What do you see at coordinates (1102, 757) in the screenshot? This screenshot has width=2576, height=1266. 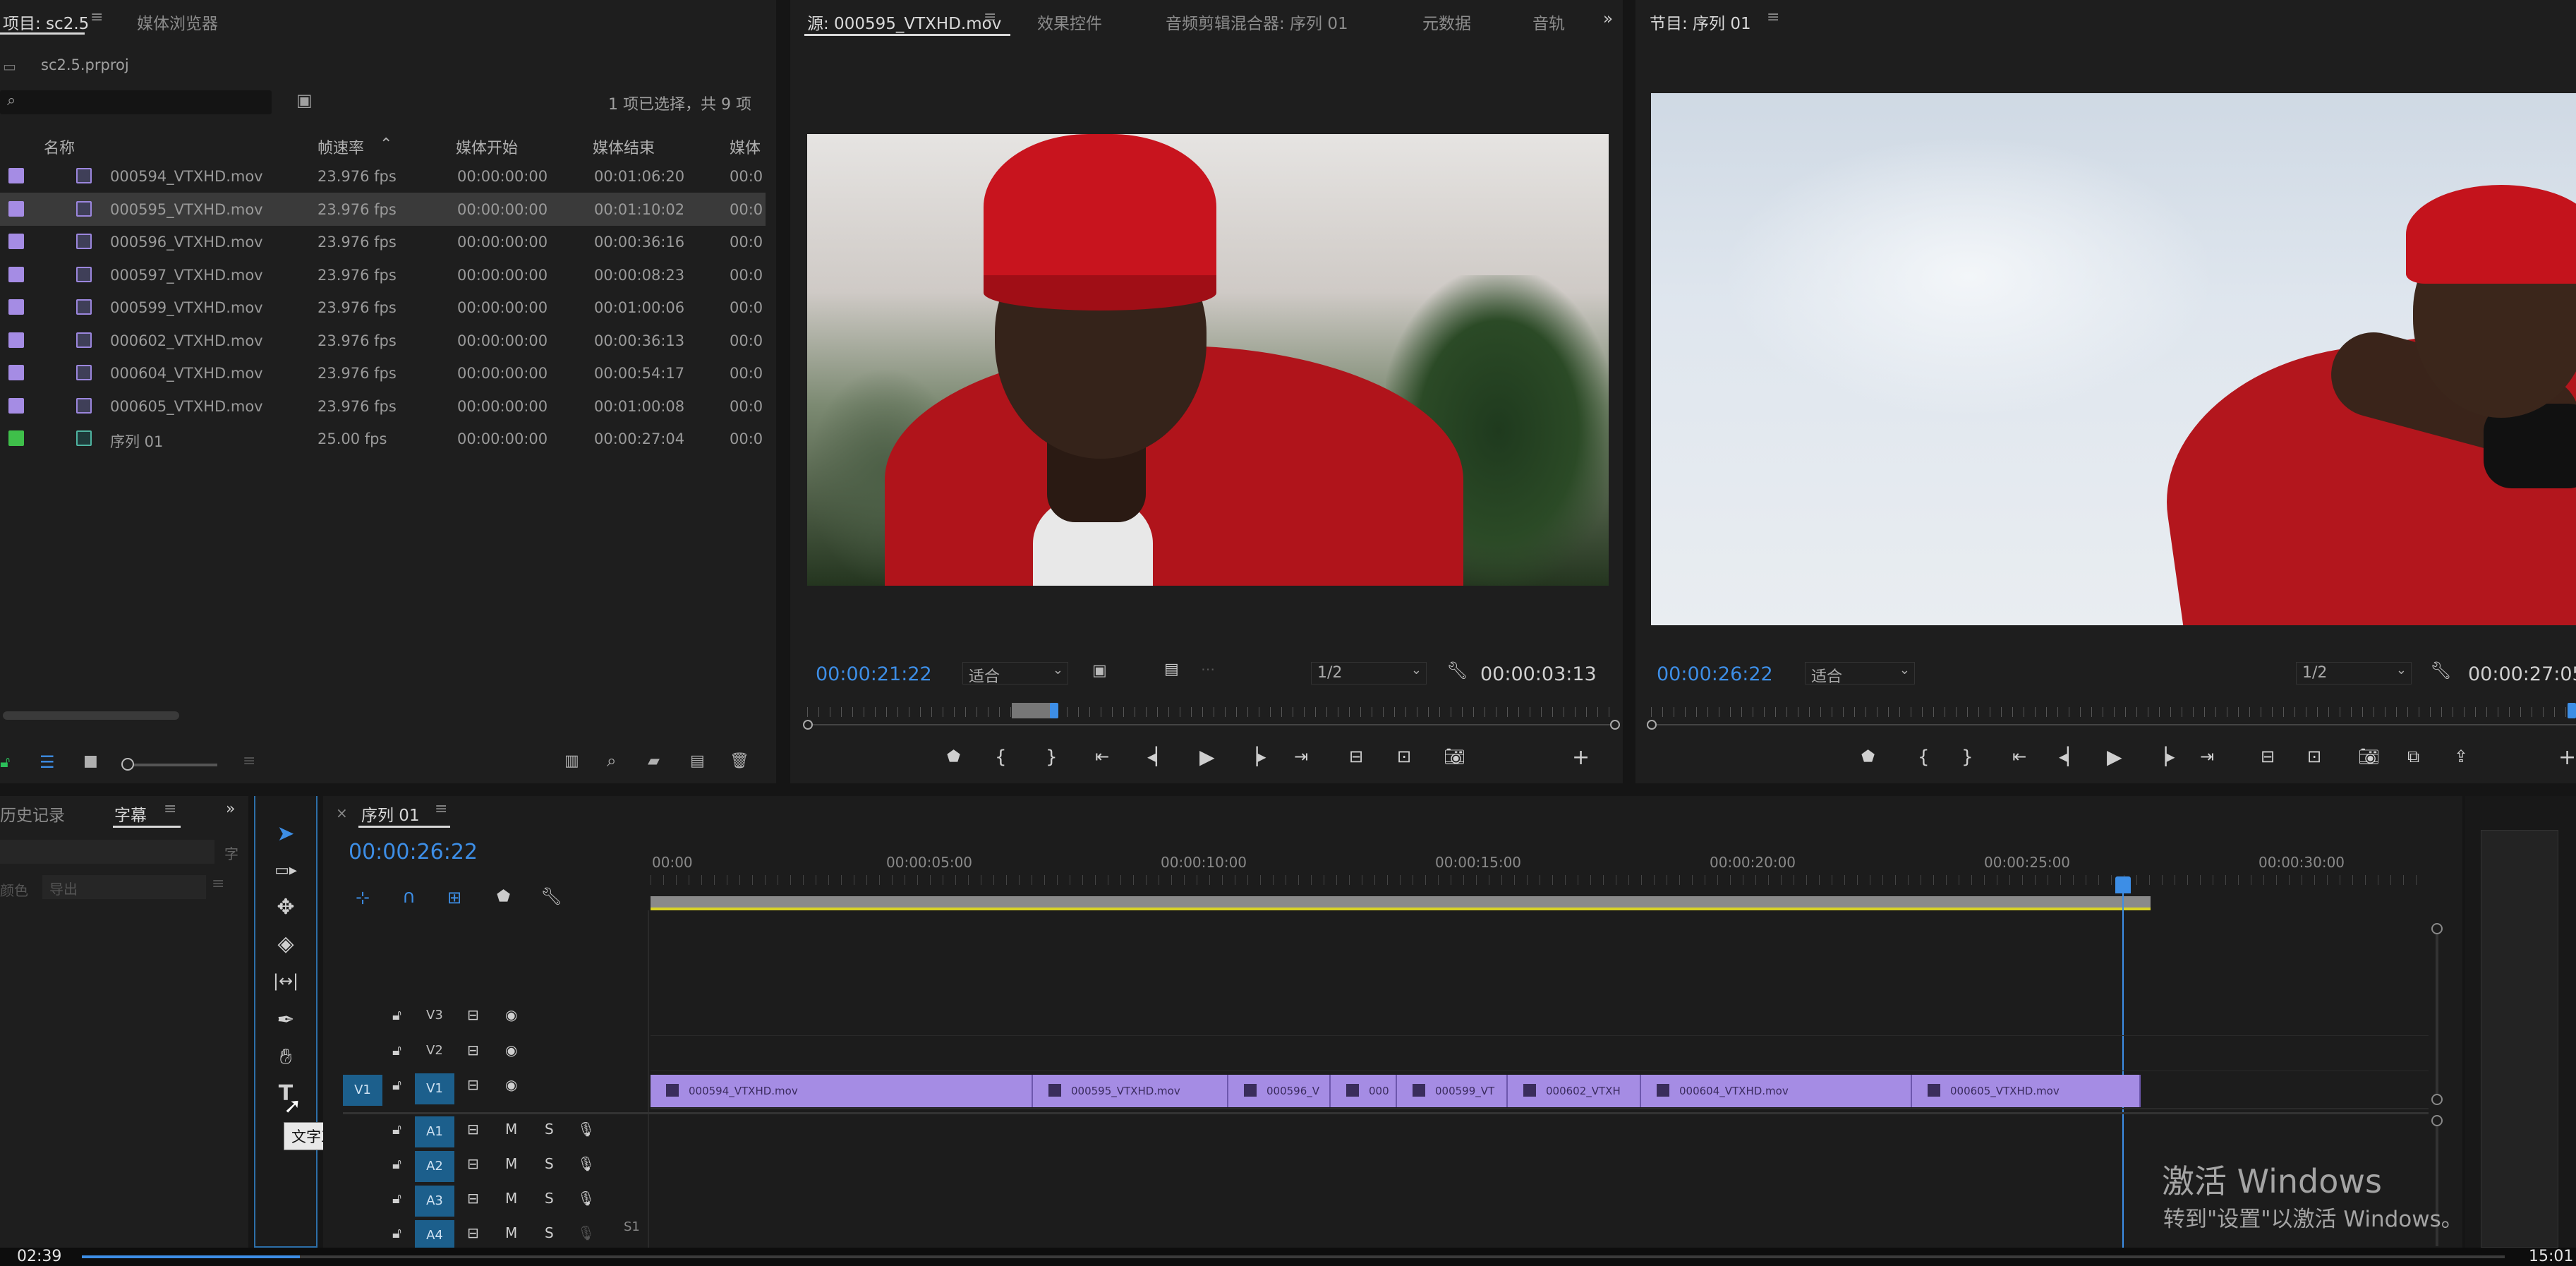 I see `go-to-in-icon: ⇤` at bounding box center [1102, 757].